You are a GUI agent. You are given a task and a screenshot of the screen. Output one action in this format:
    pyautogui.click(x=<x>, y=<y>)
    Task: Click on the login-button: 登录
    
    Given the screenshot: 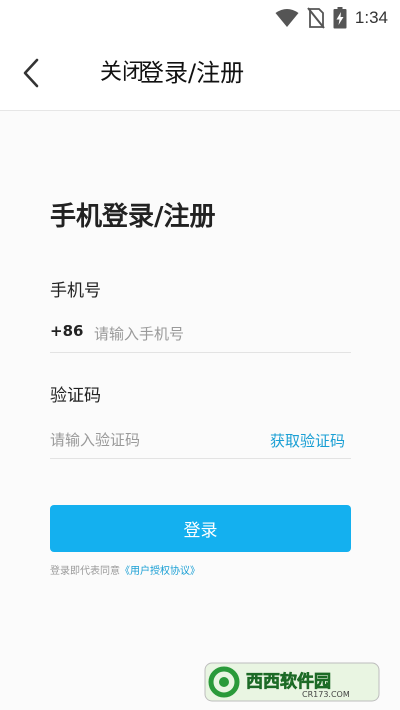 What is the action you would take?
    pyautogui.click(x=200, y=528)
    